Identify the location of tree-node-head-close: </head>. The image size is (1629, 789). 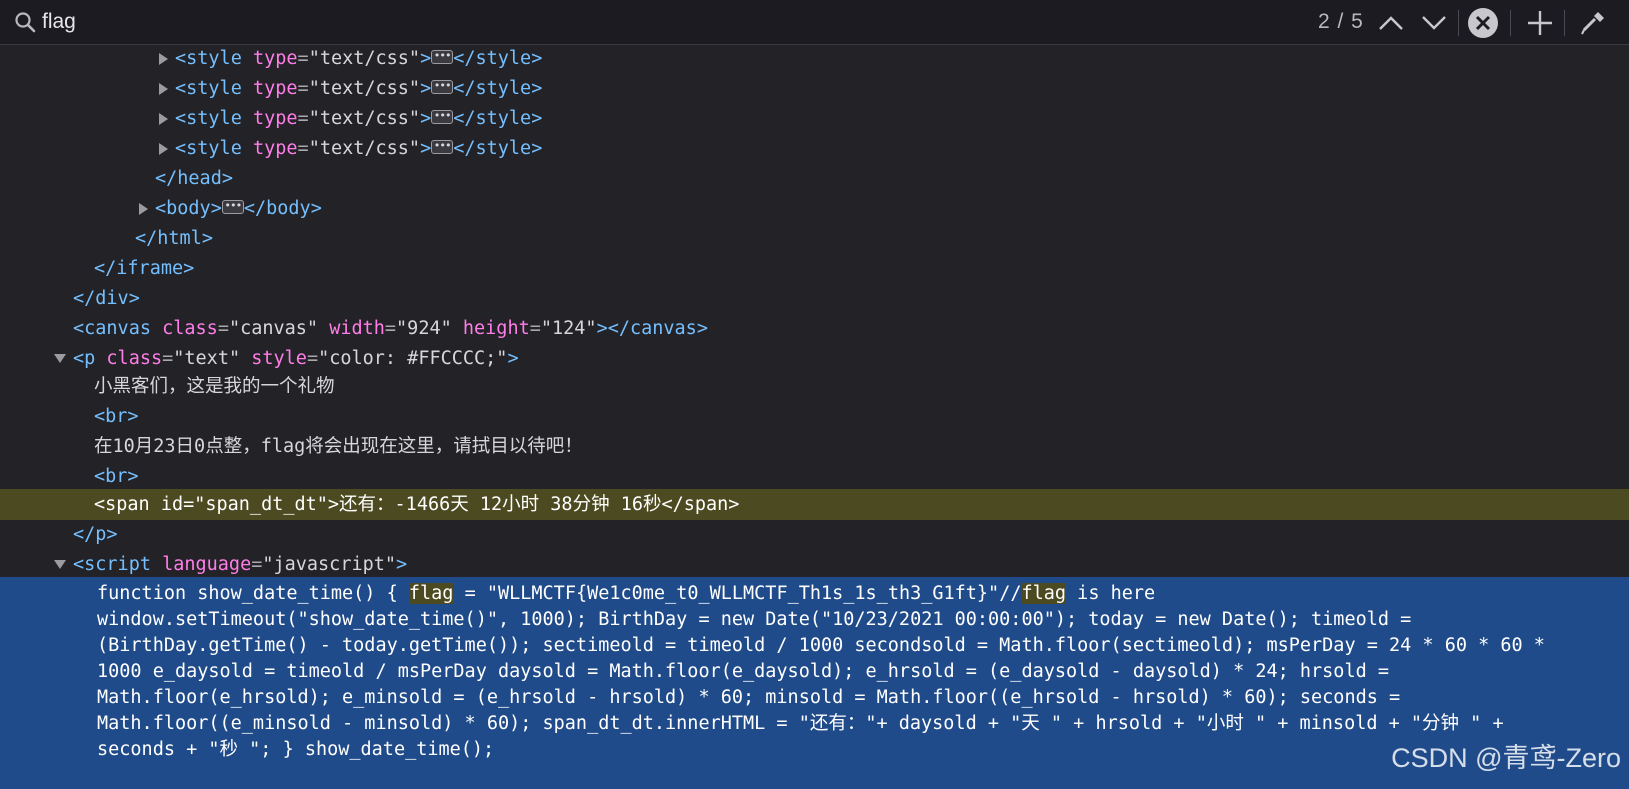
(814, 178).